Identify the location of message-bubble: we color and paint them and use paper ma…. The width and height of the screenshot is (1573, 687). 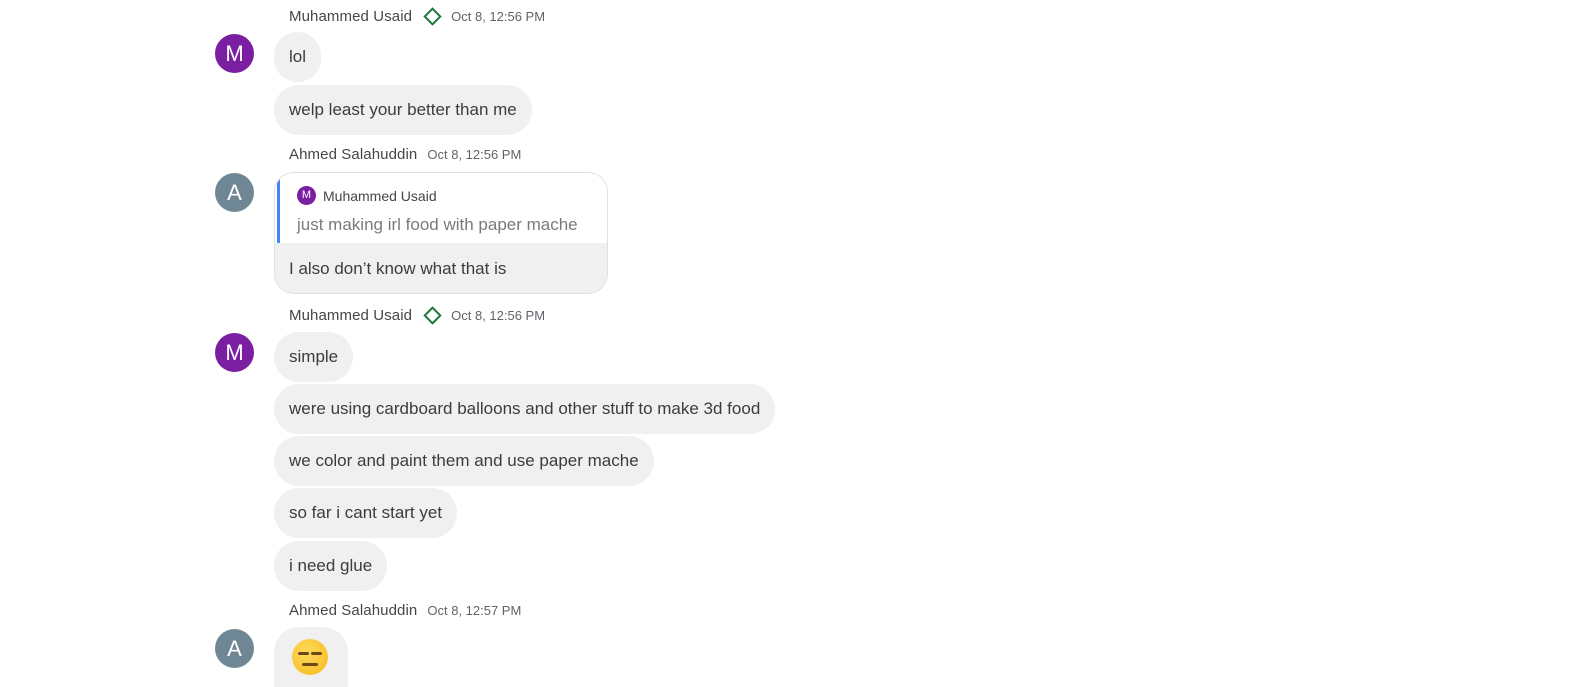
(464, 461).